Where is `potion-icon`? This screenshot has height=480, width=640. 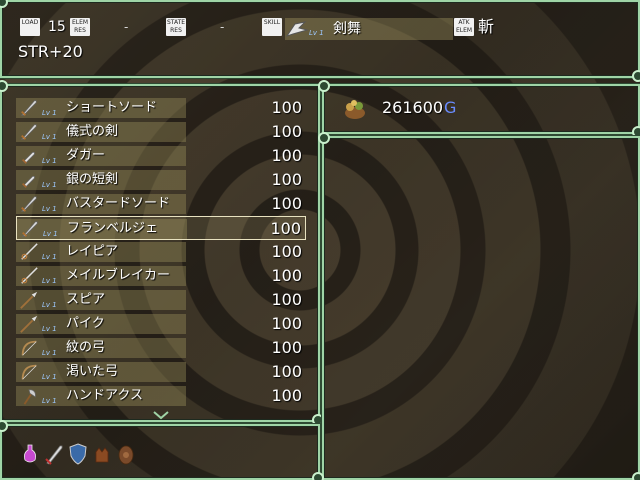
potion-icon is located at coordinates (30, 454).